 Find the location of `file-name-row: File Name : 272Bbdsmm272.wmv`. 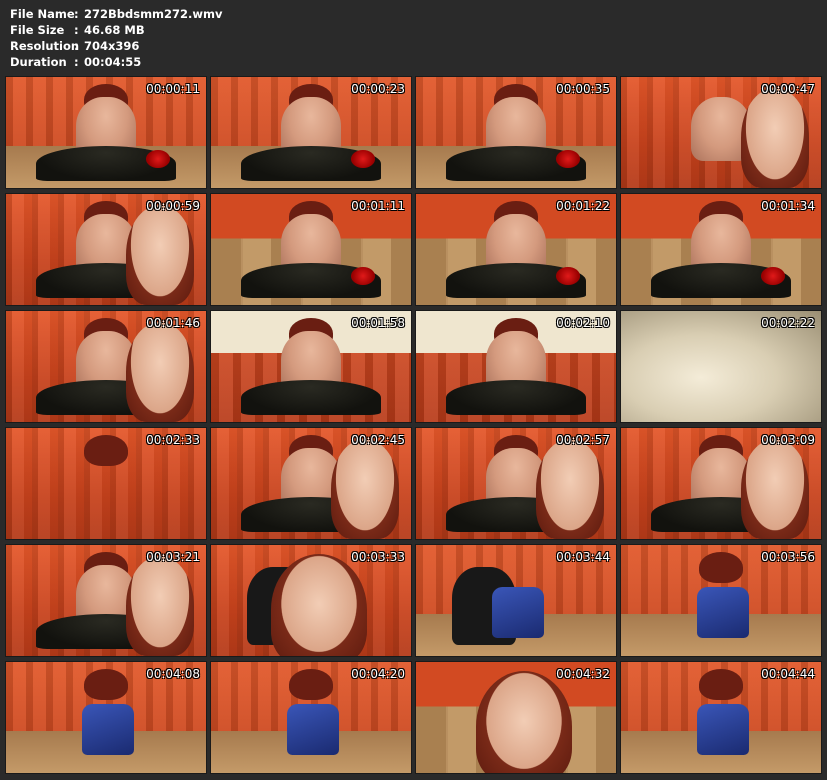

file-name-row: File Name : 272Bbdsmm272.wmv is located at coordinates (116, 14).